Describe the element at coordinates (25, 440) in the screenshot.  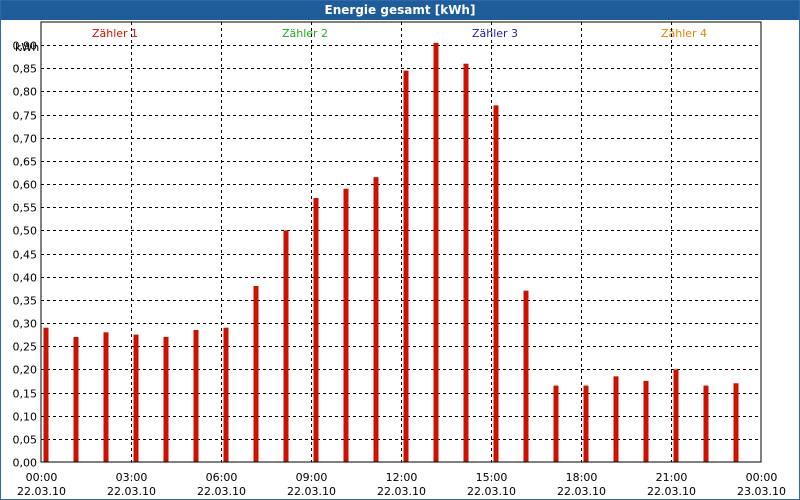
I see `y-tick-label: 0,05` at that location.